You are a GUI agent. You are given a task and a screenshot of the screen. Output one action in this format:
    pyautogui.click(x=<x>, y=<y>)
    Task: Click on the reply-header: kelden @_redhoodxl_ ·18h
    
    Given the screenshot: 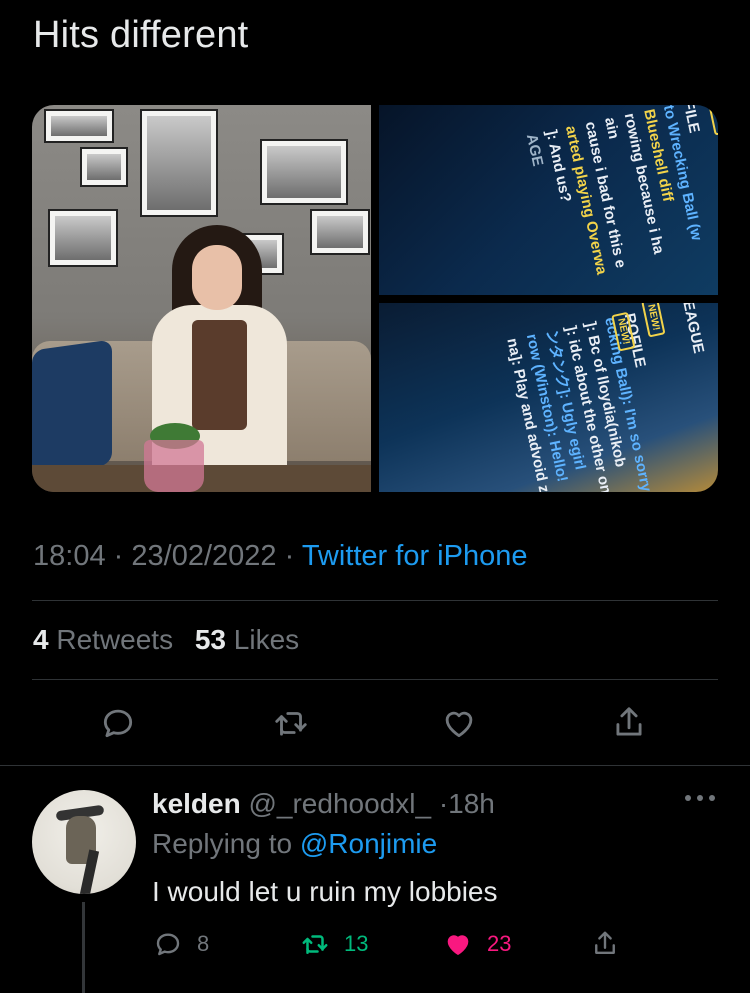 What is the action you would take?
    pyautogui.click(x=323, y=804)
    